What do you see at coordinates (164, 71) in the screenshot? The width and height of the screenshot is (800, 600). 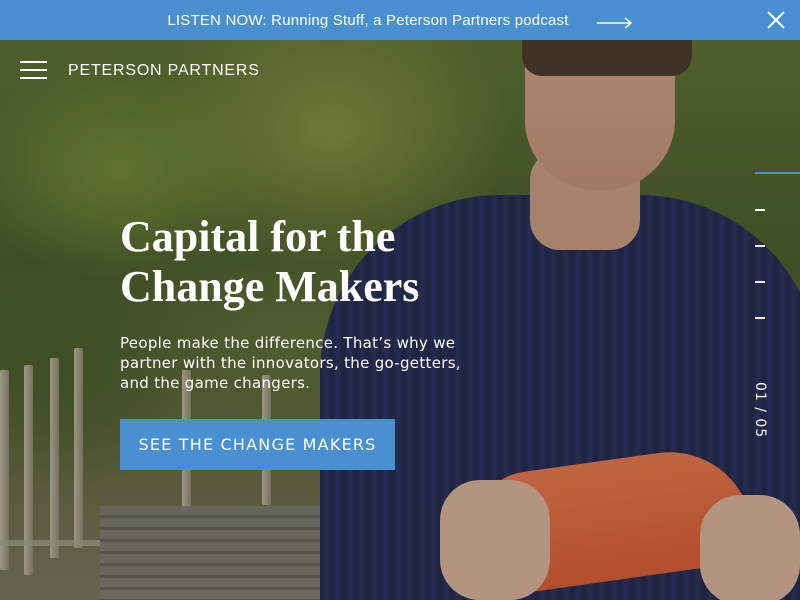 I see `logo: PETERSON PARTNERS` at bounding box center [164, 71].